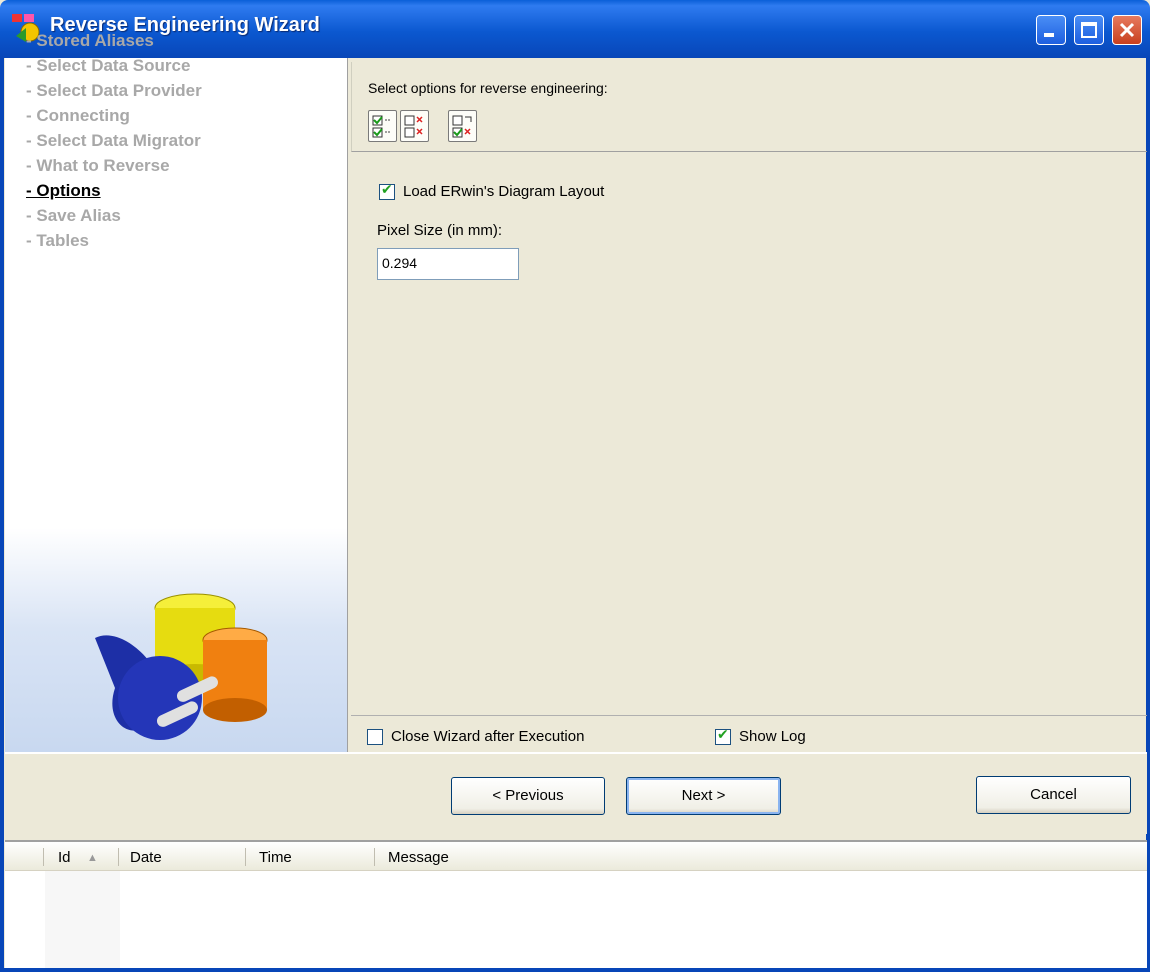 Image resolution: width=1150 pixels, height=972 pixels. What do you see at coordinates (528, 796) in the screenshot?
I see `previous-button: < Previous` at bounding box center [528, 796].